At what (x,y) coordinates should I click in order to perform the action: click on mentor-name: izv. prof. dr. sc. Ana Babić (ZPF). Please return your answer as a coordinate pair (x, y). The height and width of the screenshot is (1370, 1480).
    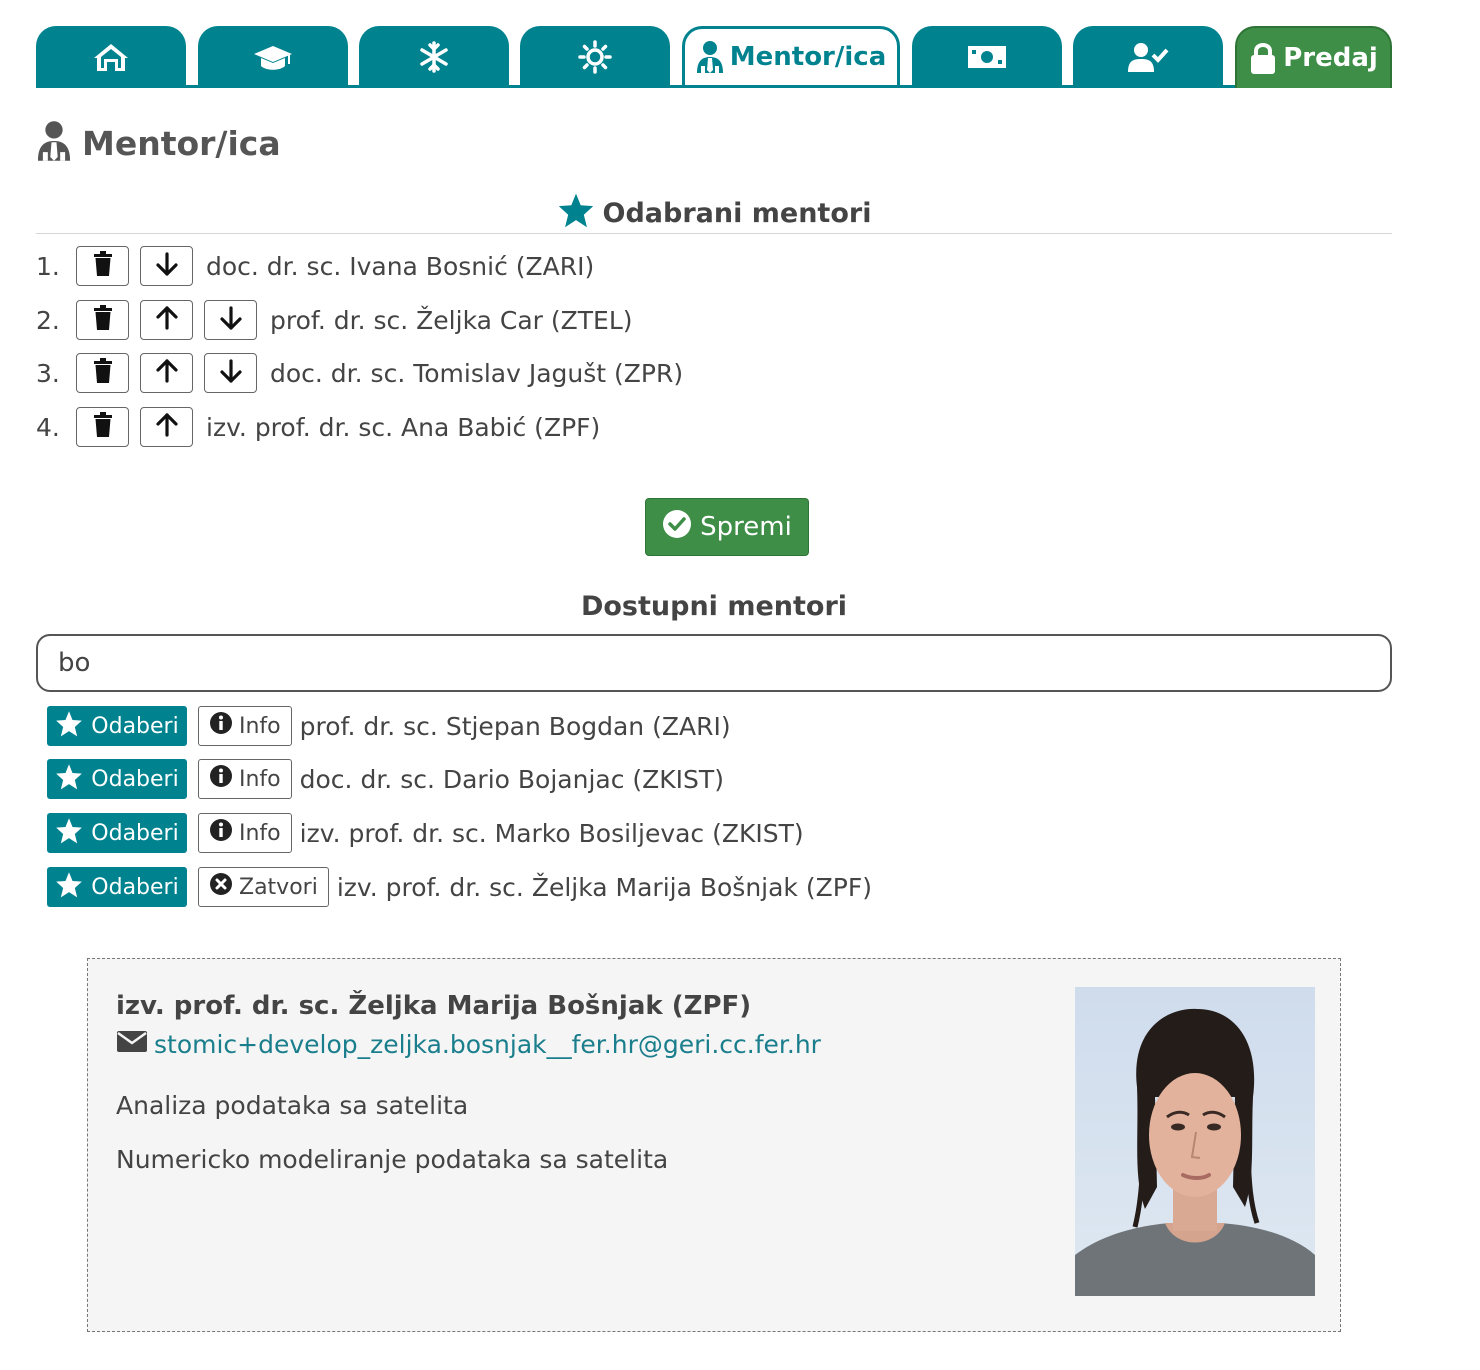
    Looking at the image, I should click on (403, 427).